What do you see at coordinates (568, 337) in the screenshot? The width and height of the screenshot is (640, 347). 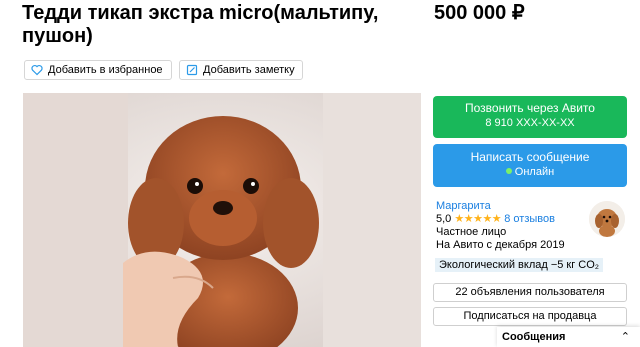 I see `messages-panel: Сообщения ⌃` at bounding box center [568, 337].